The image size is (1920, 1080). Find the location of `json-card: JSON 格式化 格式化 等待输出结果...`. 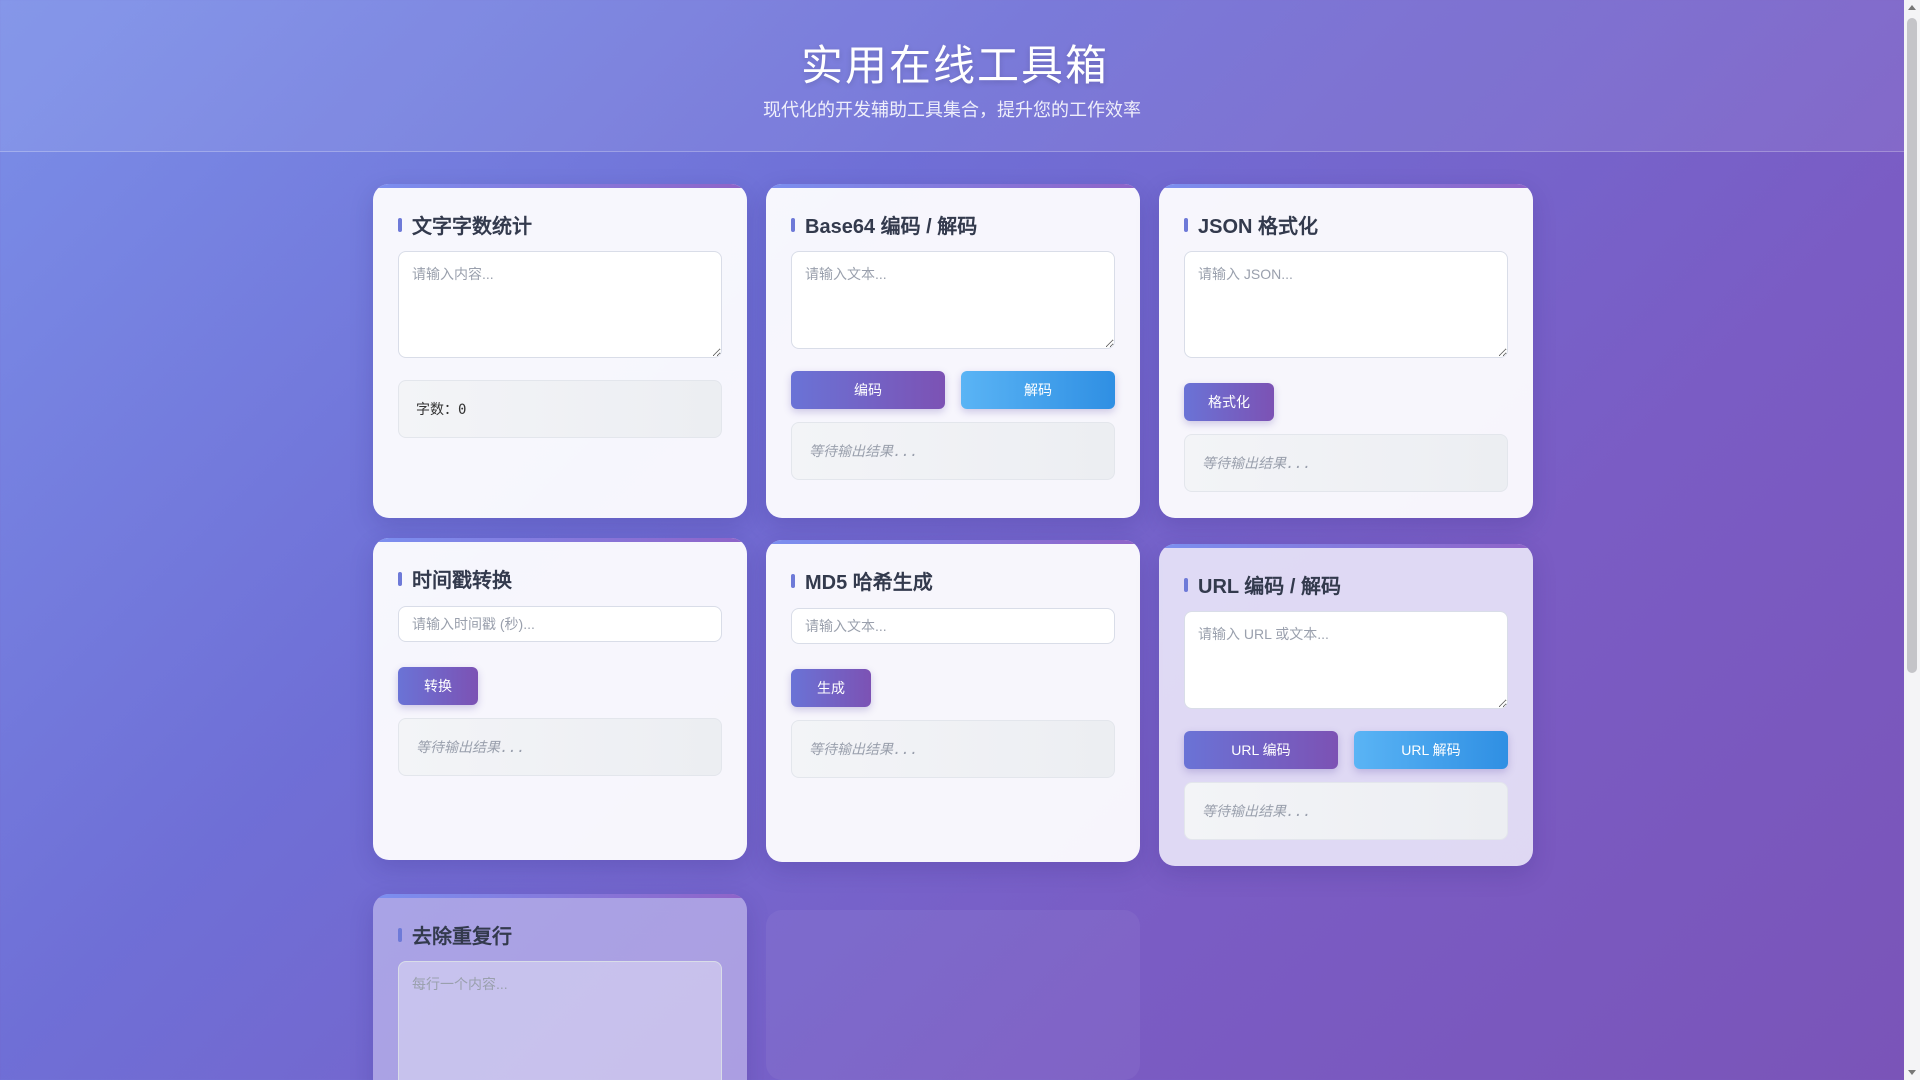

json-card: JSON 格式化 格式化 等待输出结果... is located at coordinates (1346, 351).